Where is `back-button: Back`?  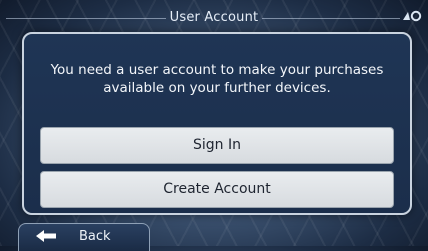 back-button: Back is located at coordinates (84, 237).